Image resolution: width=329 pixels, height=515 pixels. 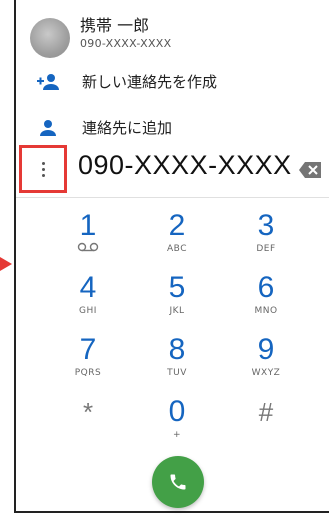 I want to click on number-entry: 090-XXXX-XXXX, so click(x=172, y=171).